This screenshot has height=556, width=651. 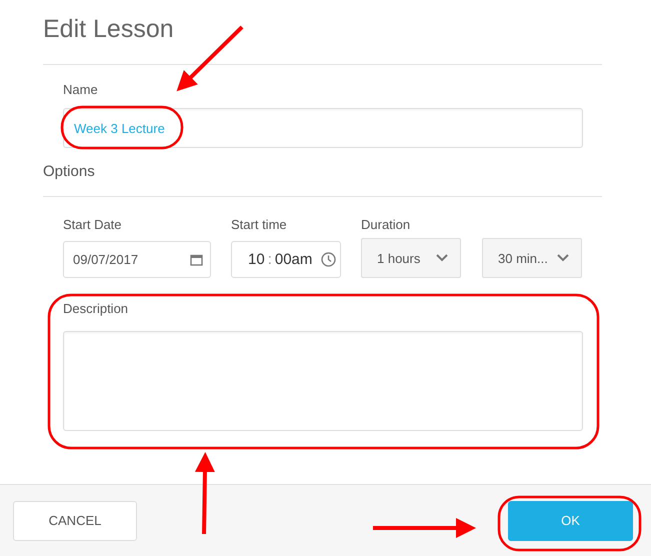 I want to click on clock-icon, so click(x=328, y=259).